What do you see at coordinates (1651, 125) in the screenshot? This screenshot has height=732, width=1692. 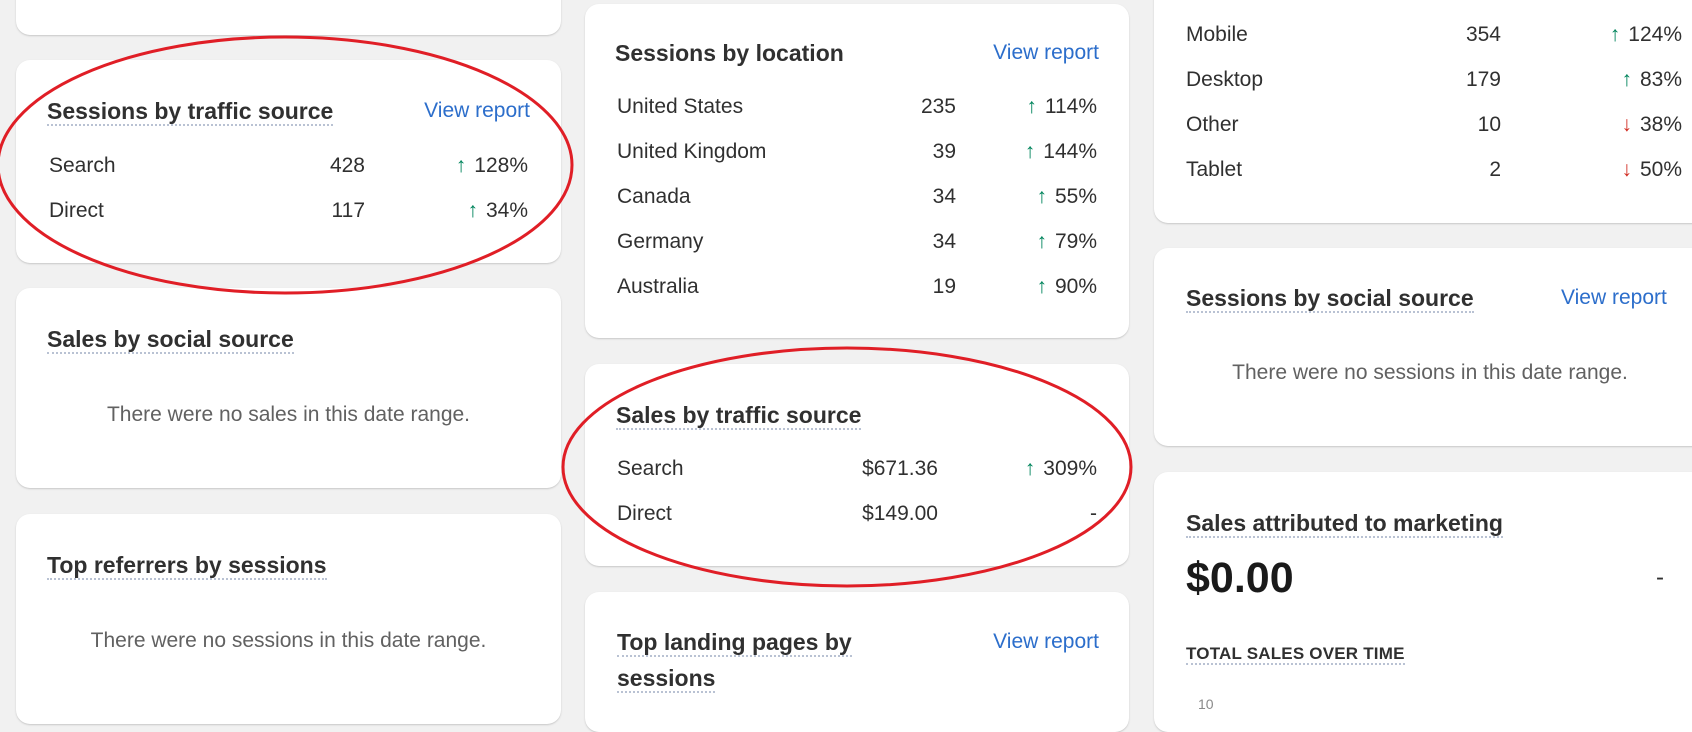 I see `row-change: ↓ 38%` at bounding box center [1651, 125].